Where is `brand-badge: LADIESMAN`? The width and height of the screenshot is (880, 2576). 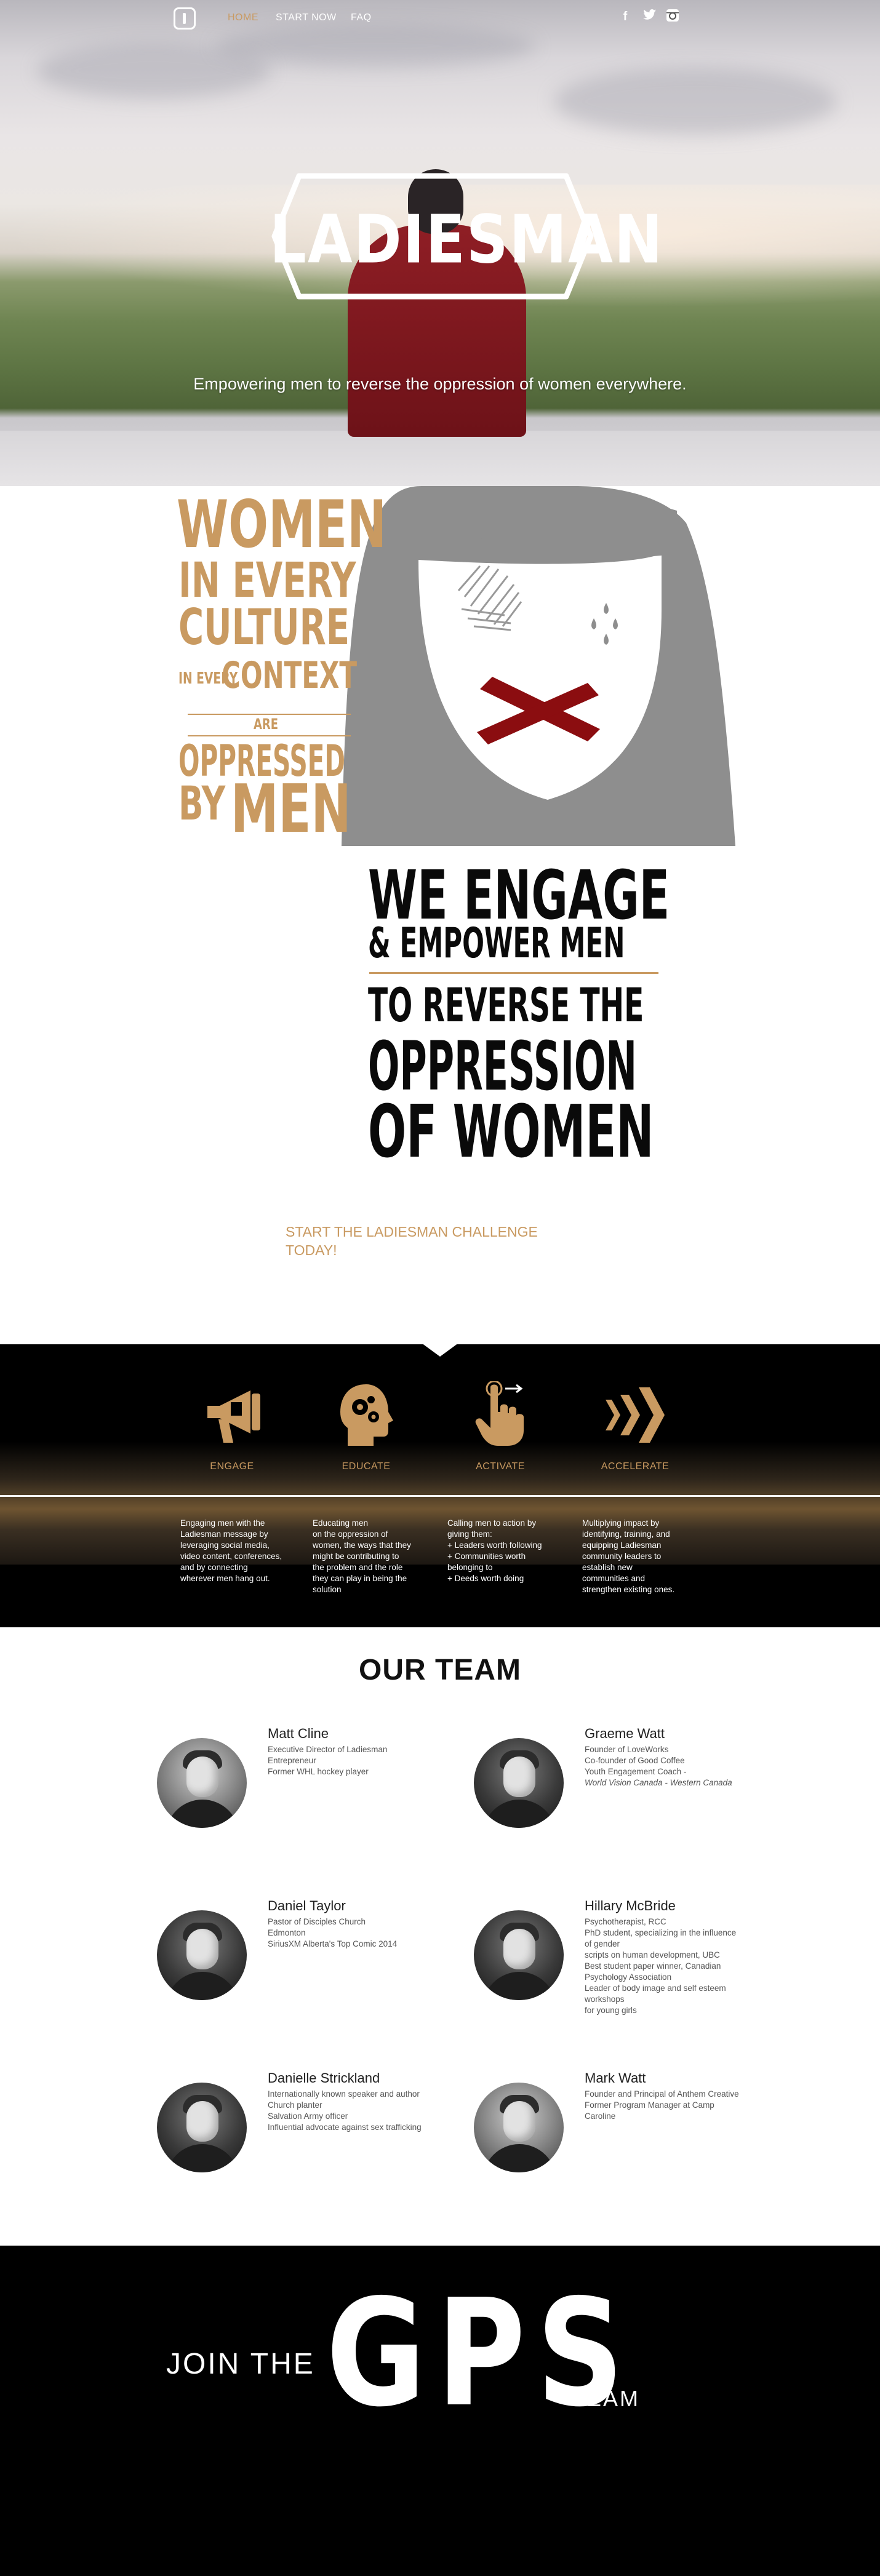
brand-badge: LADIESMAN is located at coordinates (467, 236).